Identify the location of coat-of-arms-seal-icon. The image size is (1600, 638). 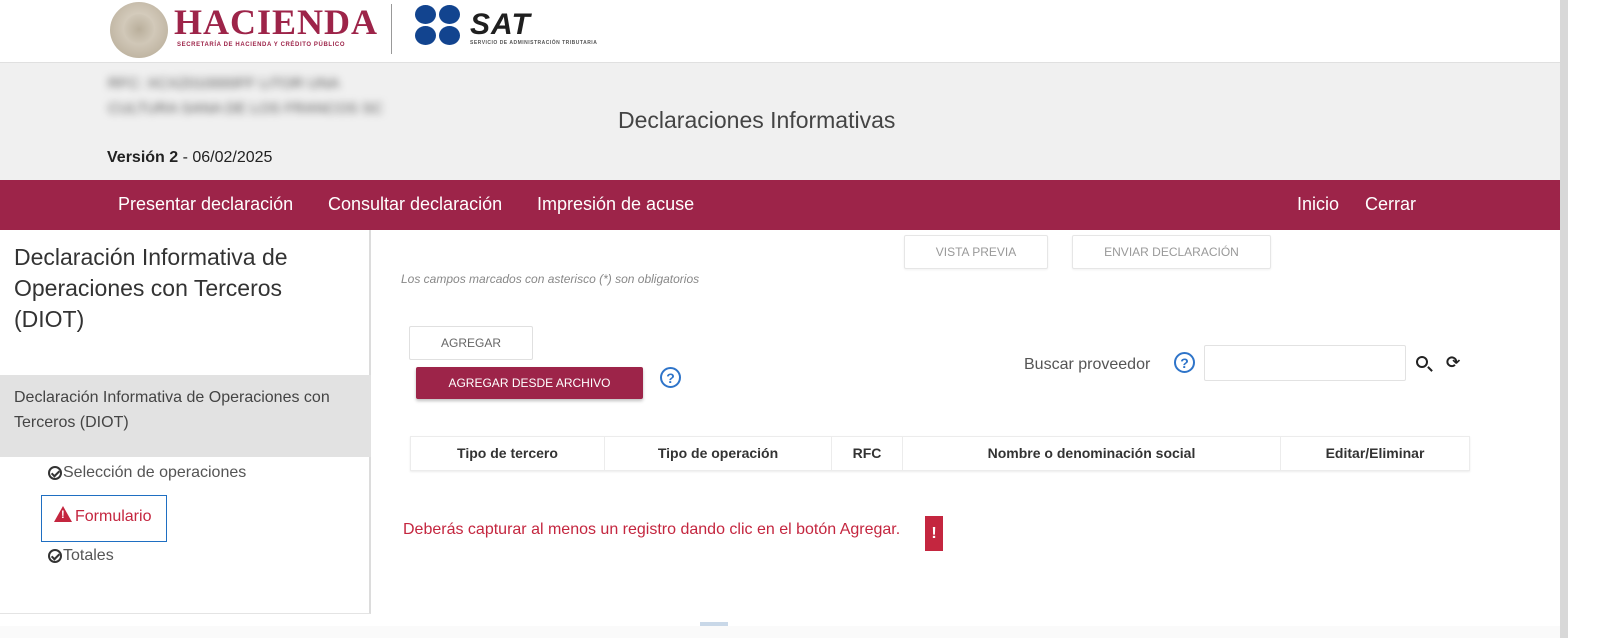
(139, 30).